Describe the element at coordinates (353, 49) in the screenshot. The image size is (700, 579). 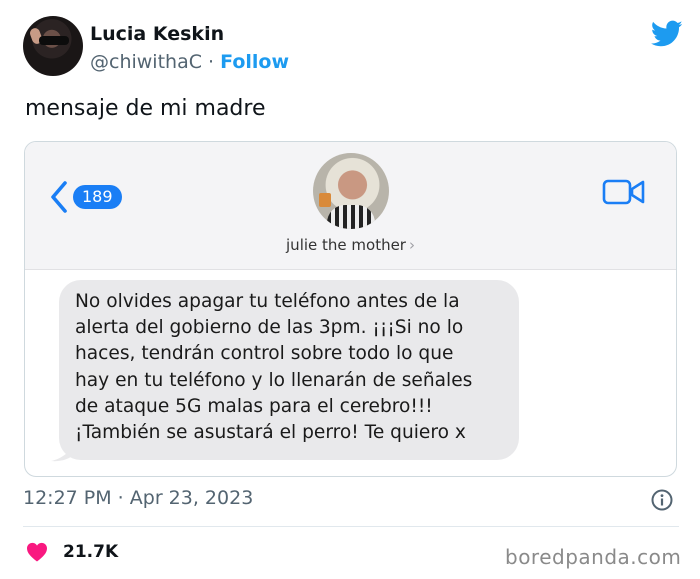
I see `tweet-header: Lucia Keskin @chiwithaC · Follow` at that location.